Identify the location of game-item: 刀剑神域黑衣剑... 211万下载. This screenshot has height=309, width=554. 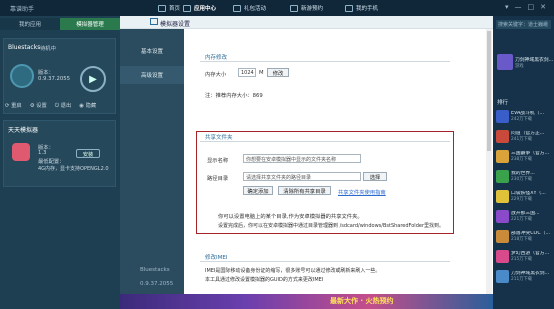
(525, 276).